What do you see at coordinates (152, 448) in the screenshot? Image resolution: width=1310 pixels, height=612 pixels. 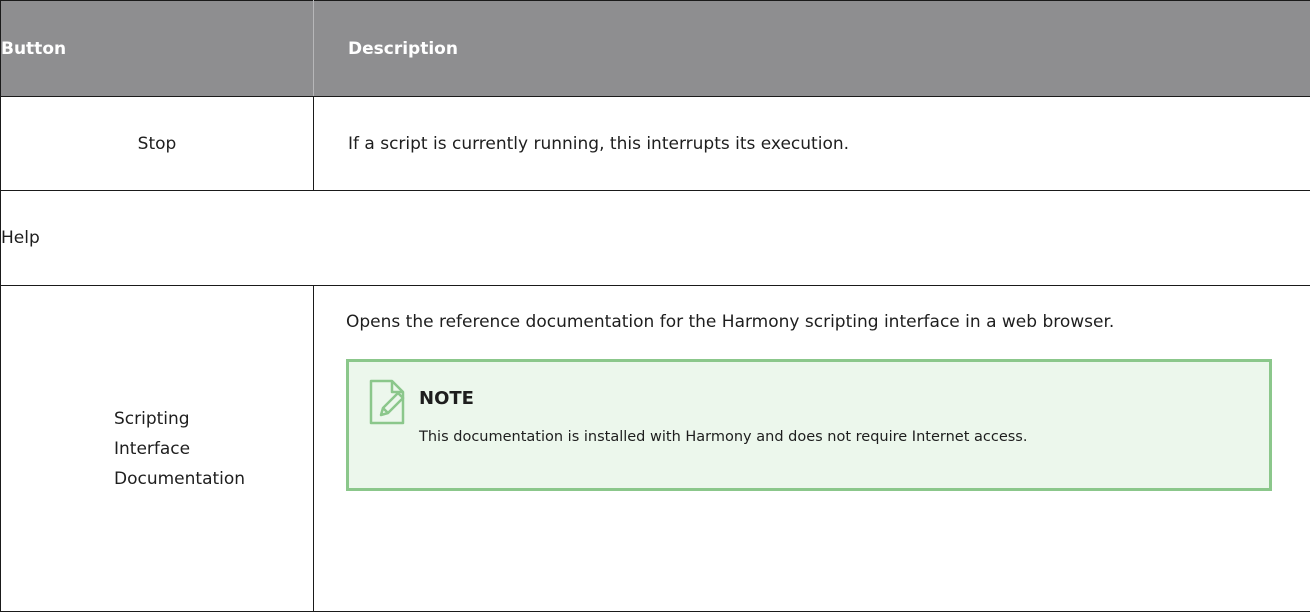 I see `button-name-line: Interface` at bounding box center [152, 448].